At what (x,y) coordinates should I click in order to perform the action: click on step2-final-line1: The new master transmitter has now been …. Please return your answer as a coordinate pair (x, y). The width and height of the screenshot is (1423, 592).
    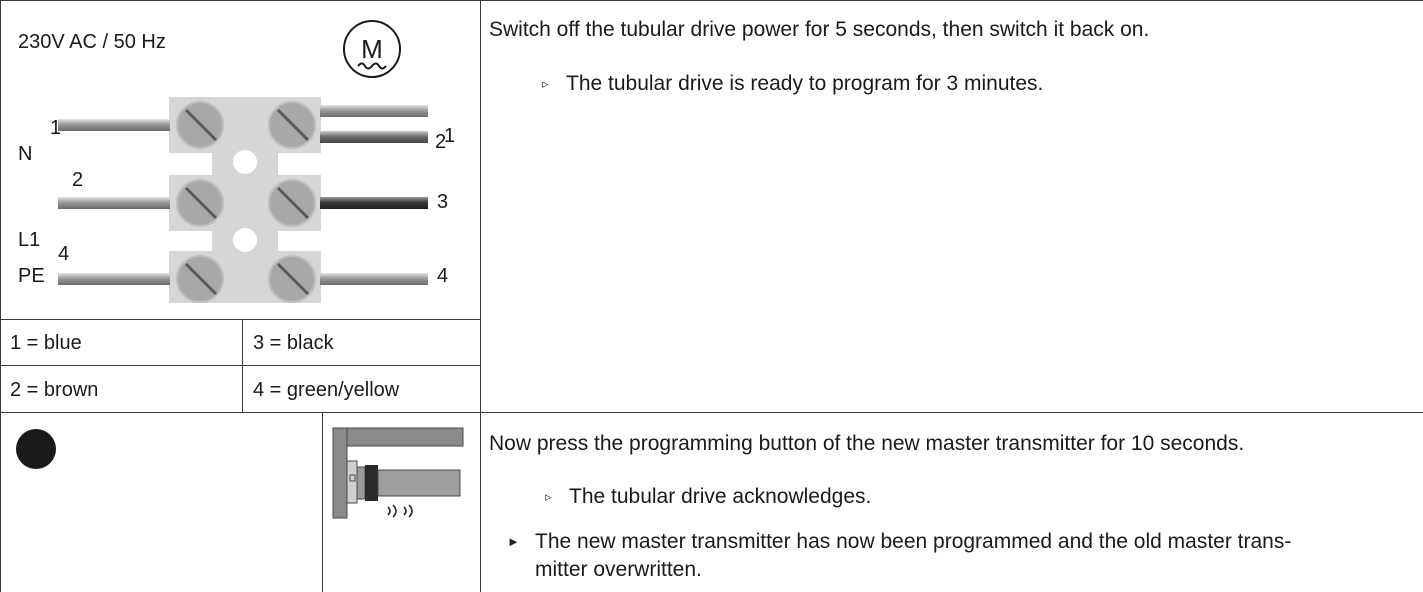
    Looking at the image, I should click on (913, 541).